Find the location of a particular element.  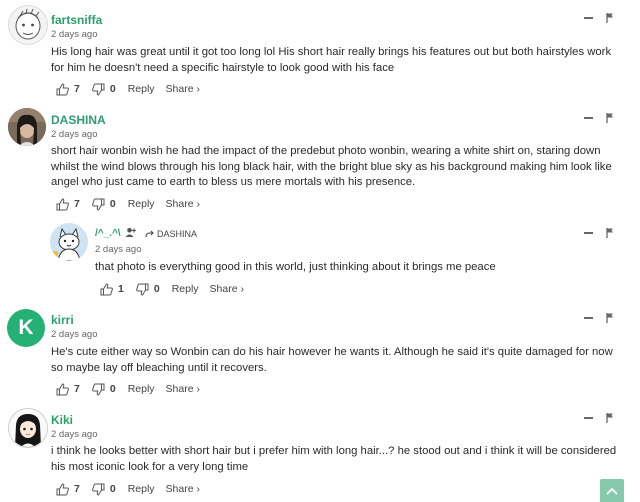

username: /^_.^\ is located at coordinates (108, 233).